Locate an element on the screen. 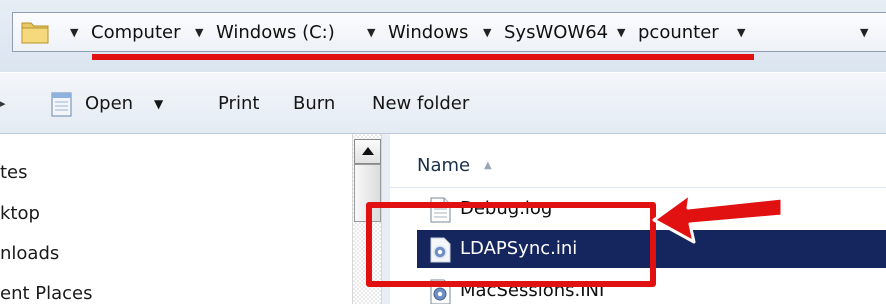 The width and height of the screenshot is (886, 304). nav-item-downloads: nloads is located at coordinates (29, 253).